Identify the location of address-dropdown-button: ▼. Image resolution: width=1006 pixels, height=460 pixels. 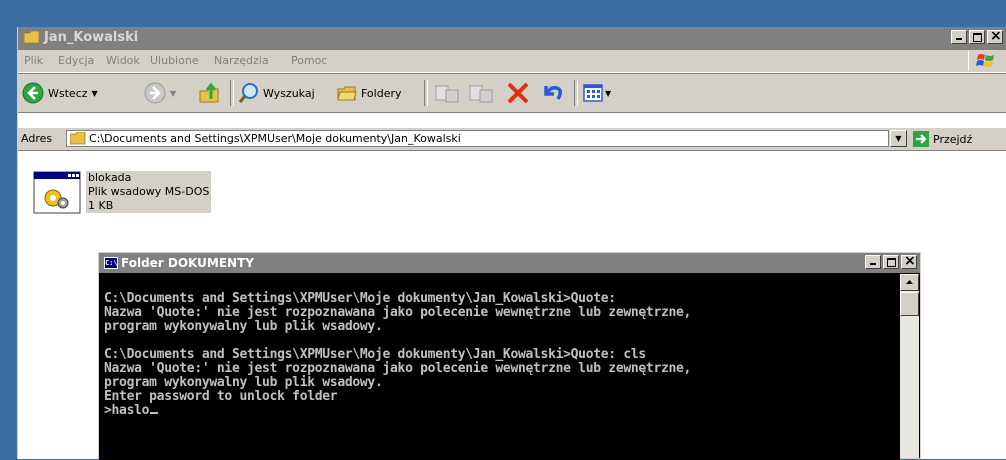
(898, 138).